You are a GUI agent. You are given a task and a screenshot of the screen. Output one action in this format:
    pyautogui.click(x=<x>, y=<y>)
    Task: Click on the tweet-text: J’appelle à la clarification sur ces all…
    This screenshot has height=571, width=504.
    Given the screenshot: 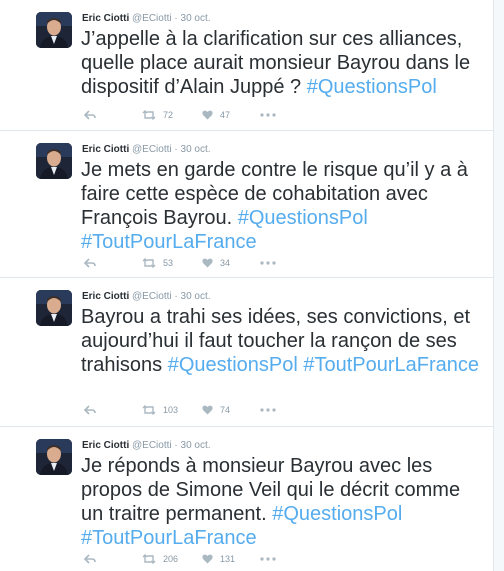 What is the action you would take?
    pyautogui.click(x=281, y=63)
    